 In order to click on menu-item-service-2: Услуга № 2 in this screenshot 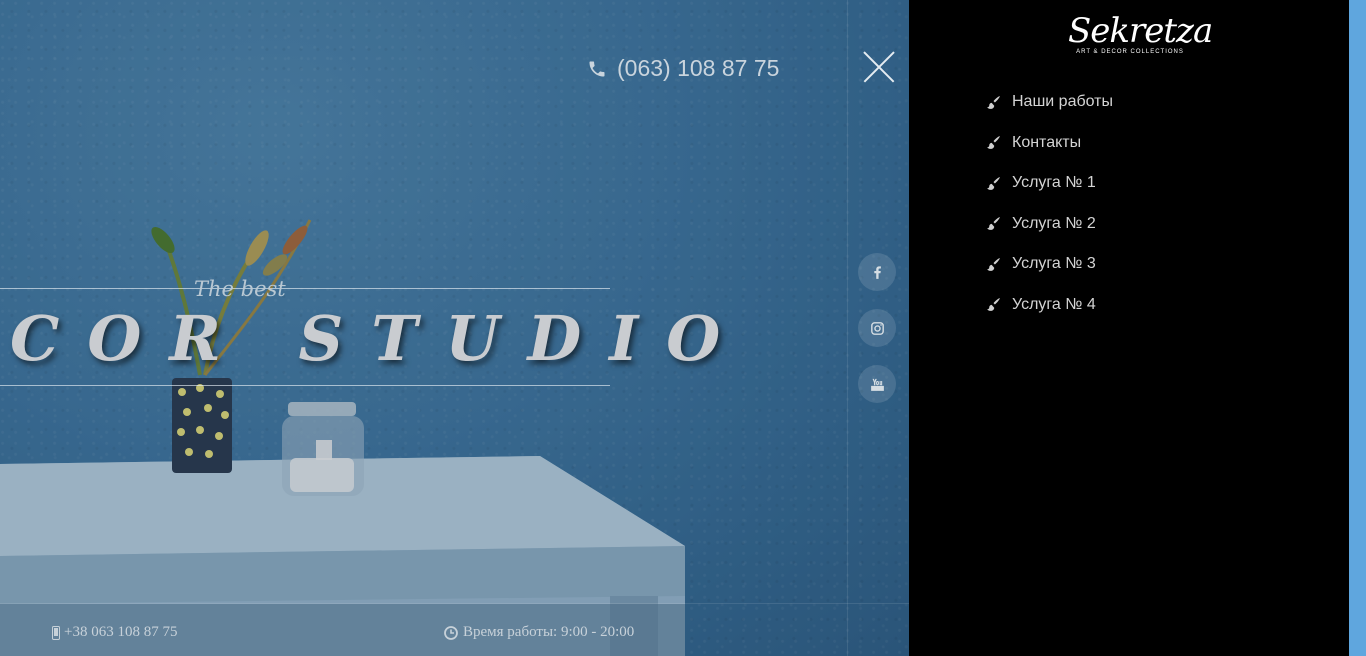, I will do `click(1049, 224)`.